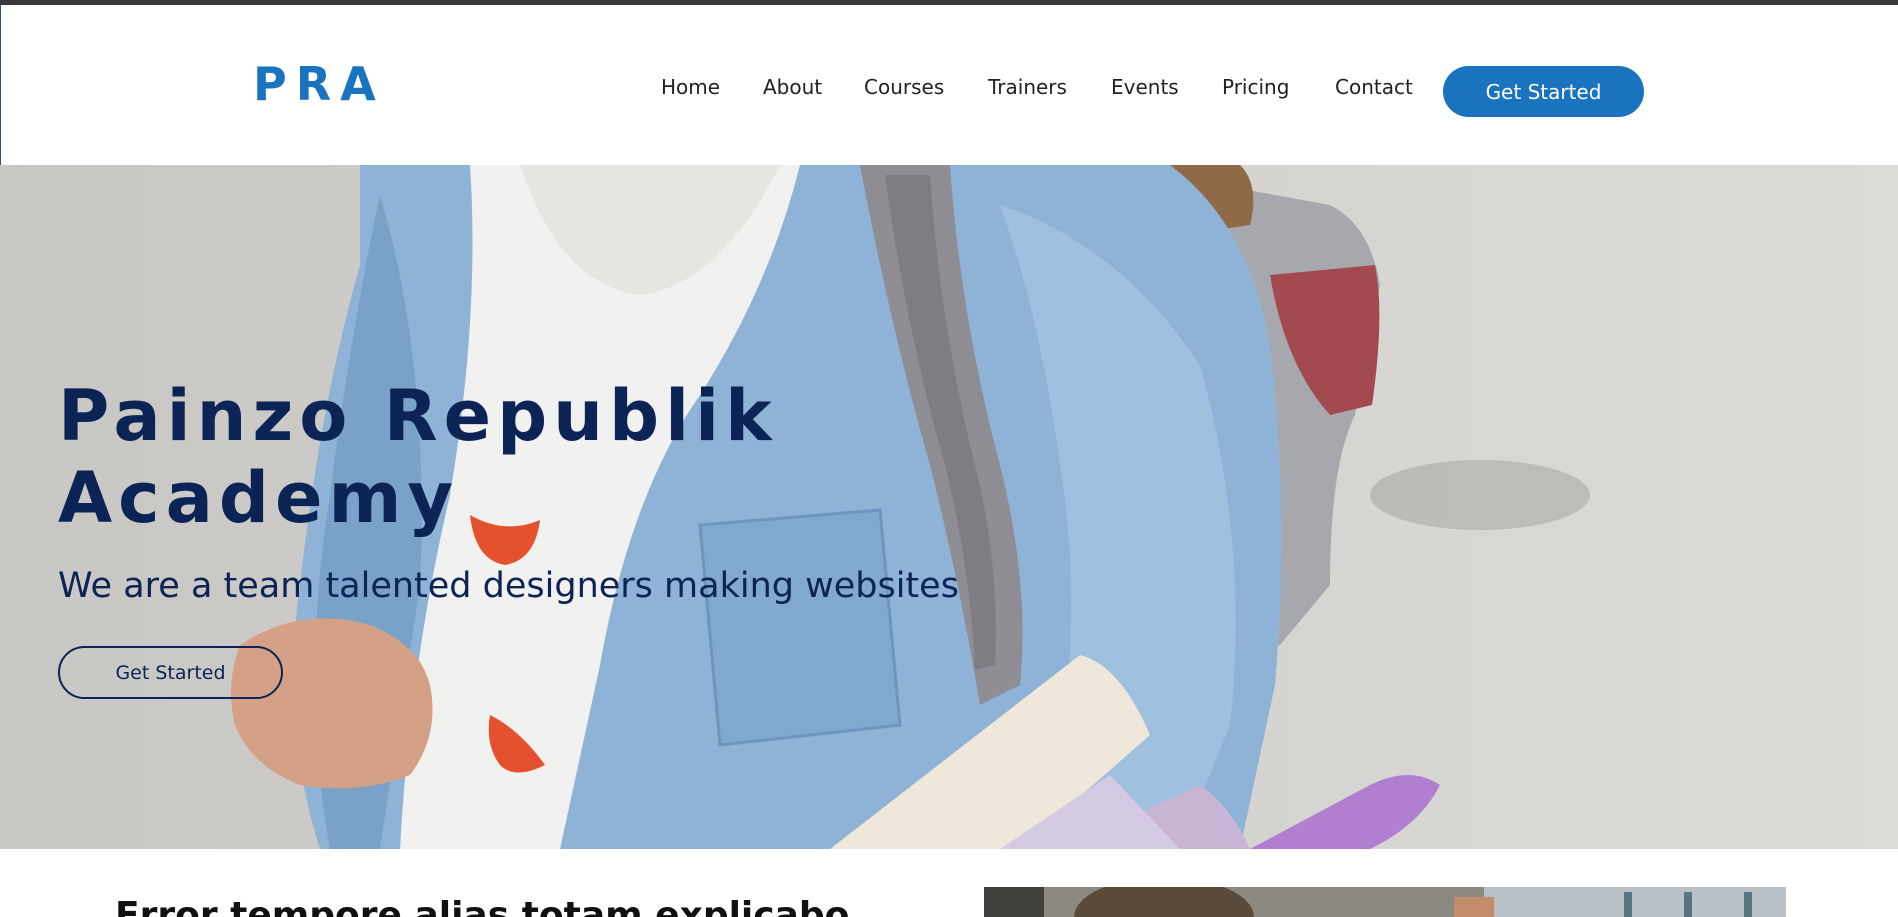 The width and height of the screenshot is (1898, 917). What do you see at coordinates (1374, 87) in the screenshot?
I see `nav-contact: Contact` at bounding box center [1374, 87].